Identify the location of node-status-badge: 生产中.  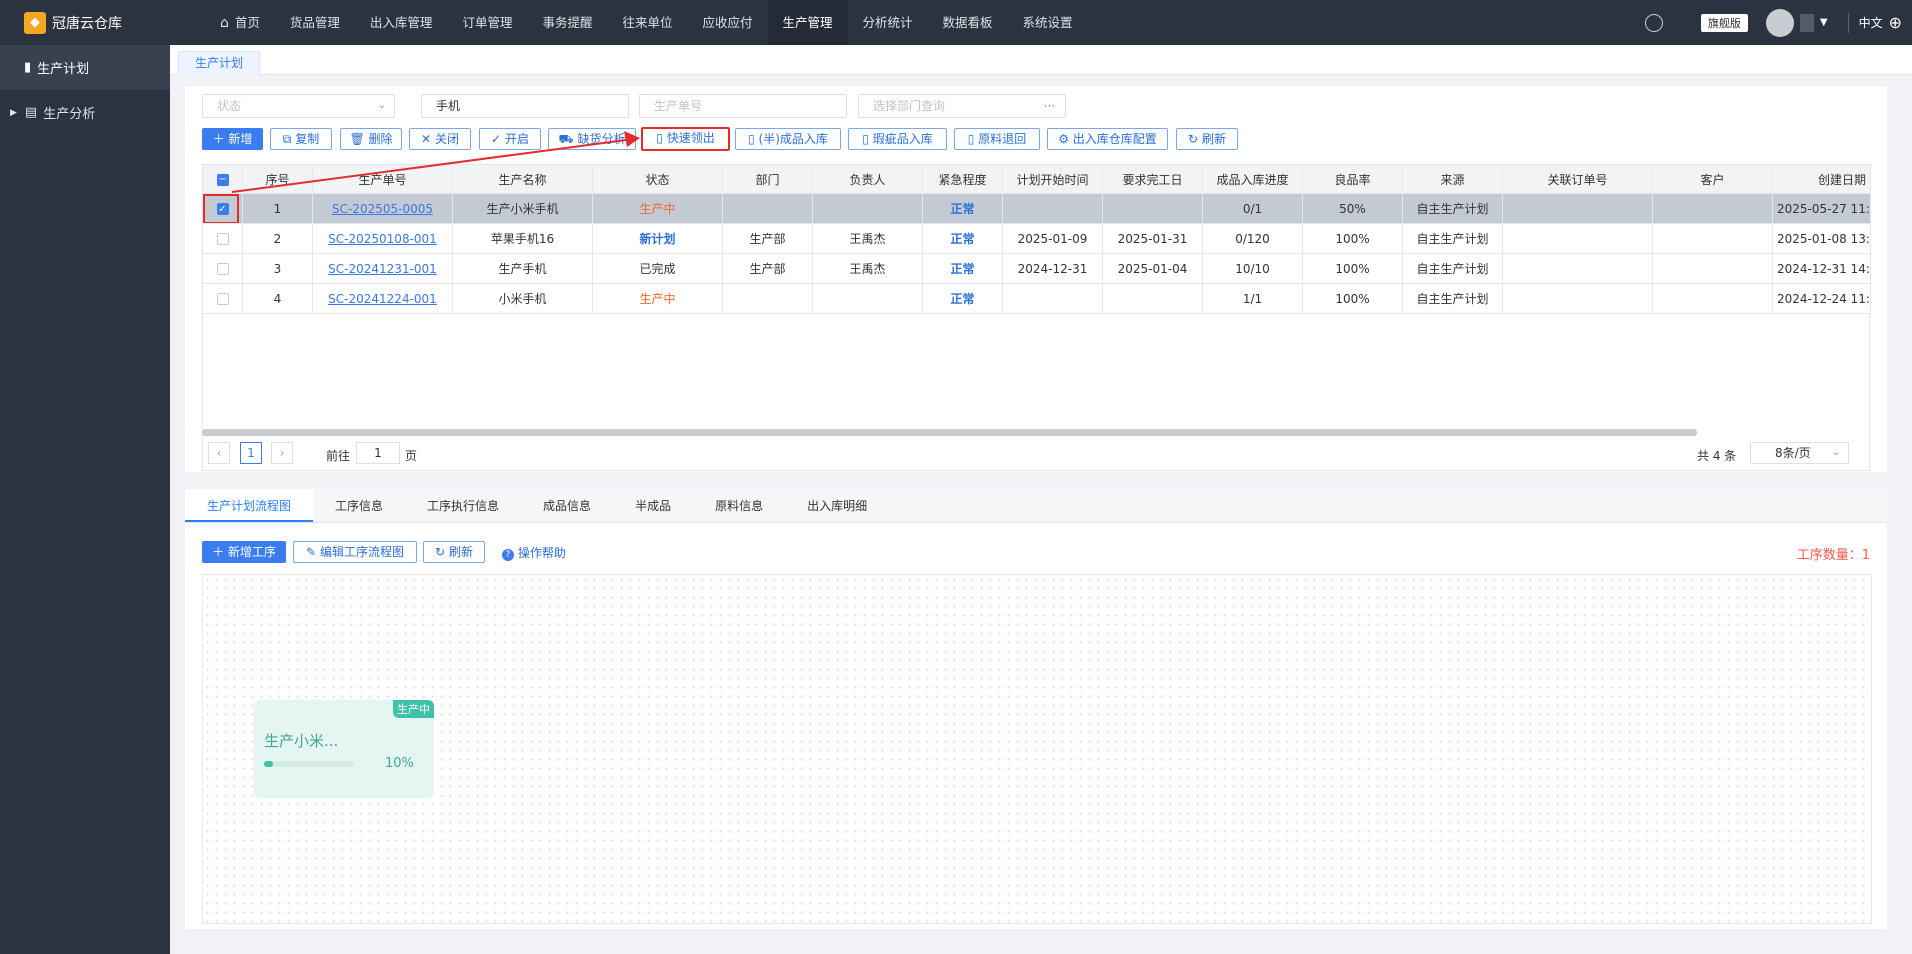
(413, 709).